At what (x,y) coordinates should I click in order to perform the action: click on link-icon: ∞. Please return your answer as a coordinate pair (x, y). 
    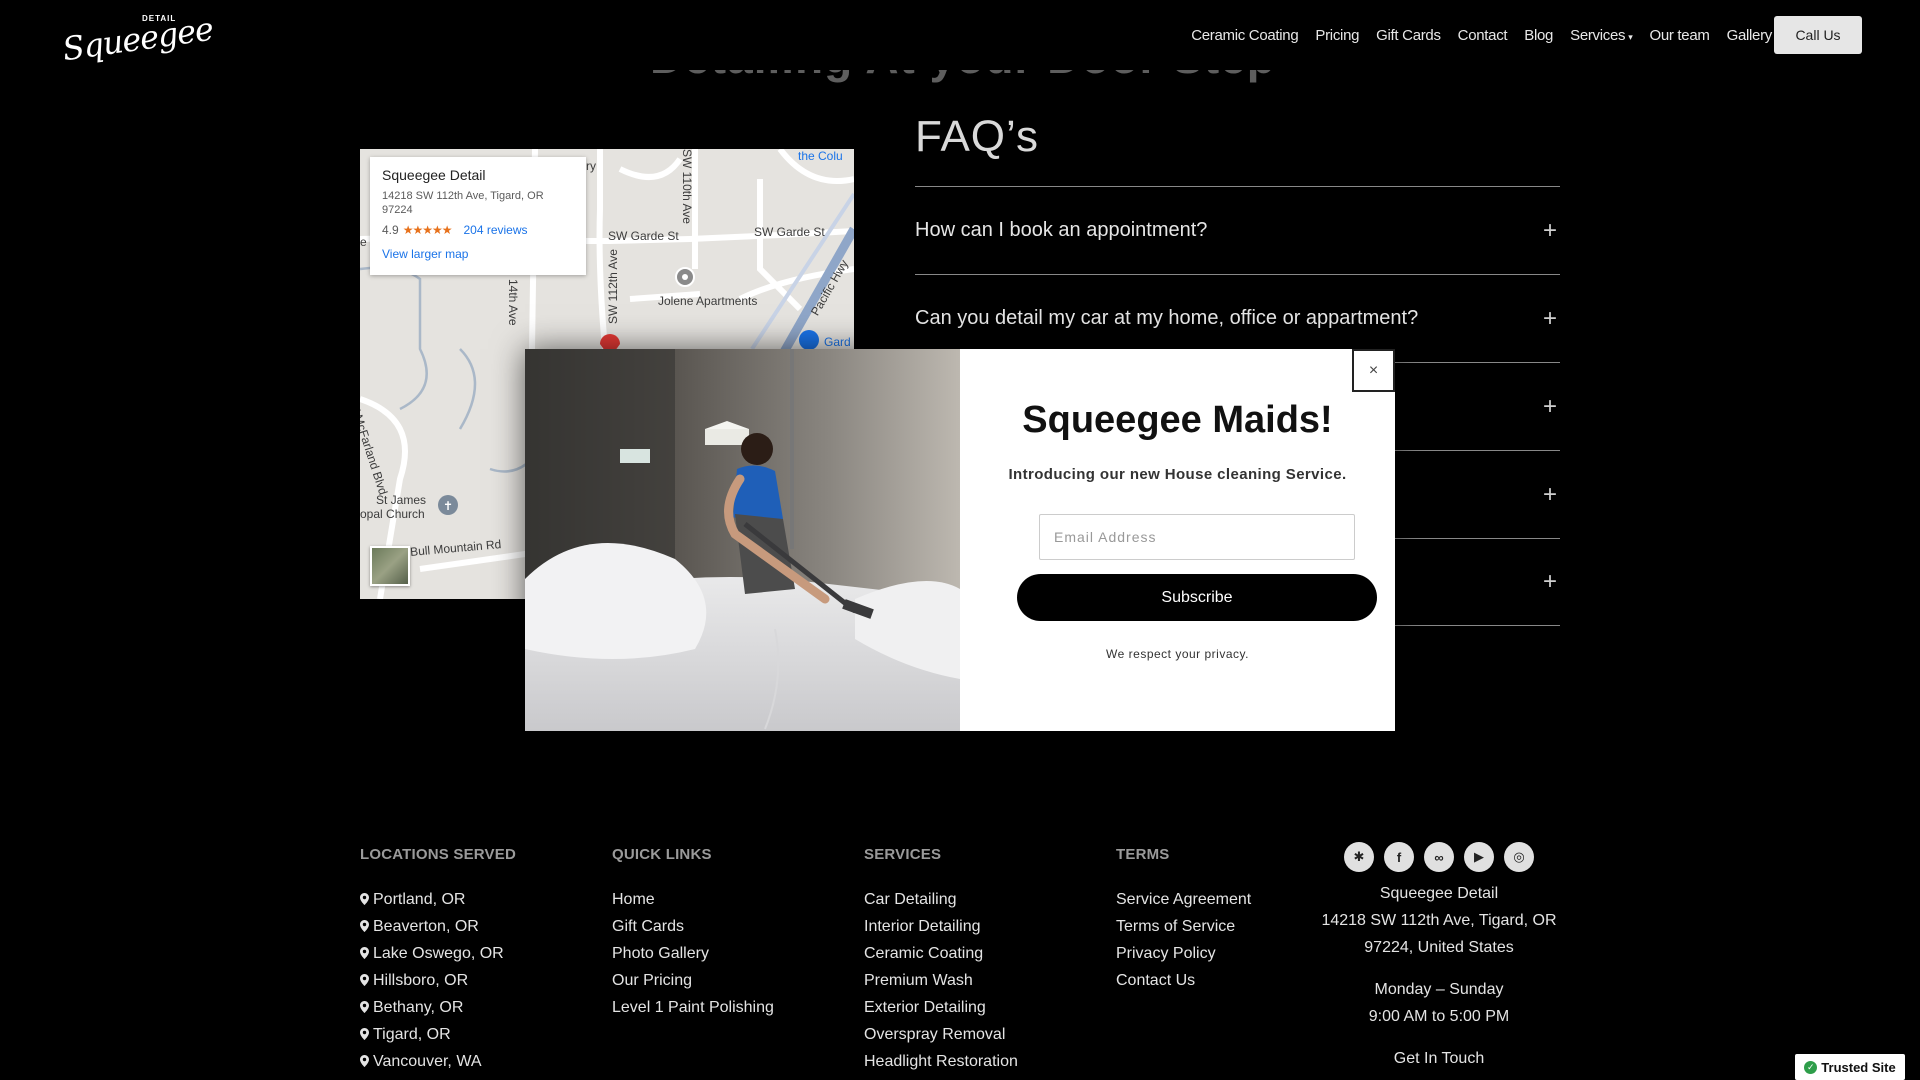
    Looking at the image, I should click on (1439, 857).